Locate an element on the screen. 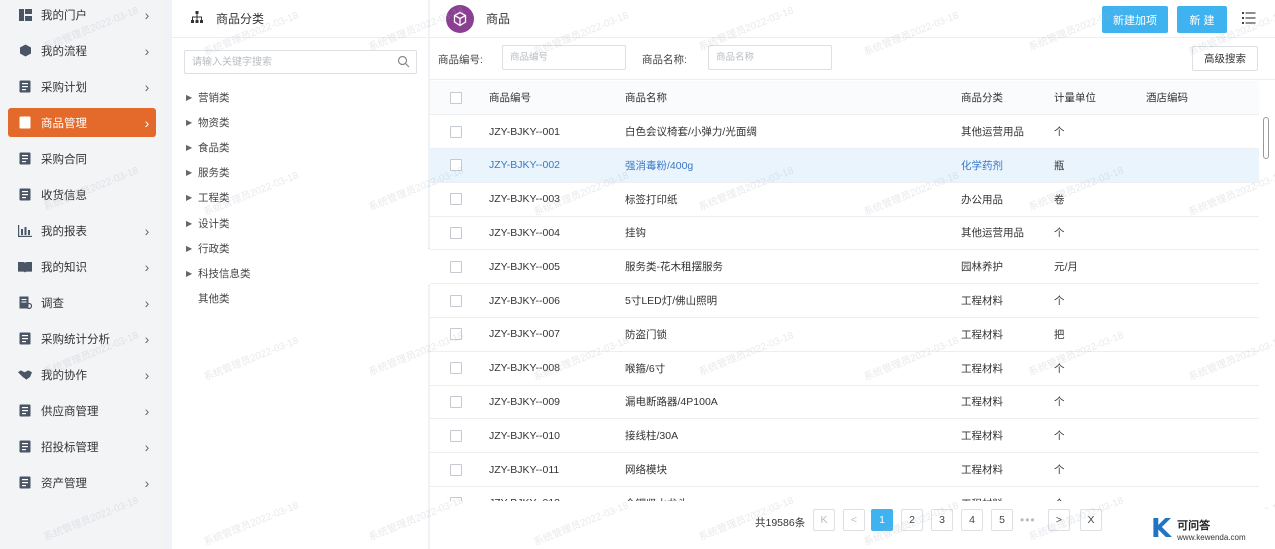  table-row: JZY-BJKY--003 标签打印纸 办公用品 卷 is located at coordinates (844, 200).